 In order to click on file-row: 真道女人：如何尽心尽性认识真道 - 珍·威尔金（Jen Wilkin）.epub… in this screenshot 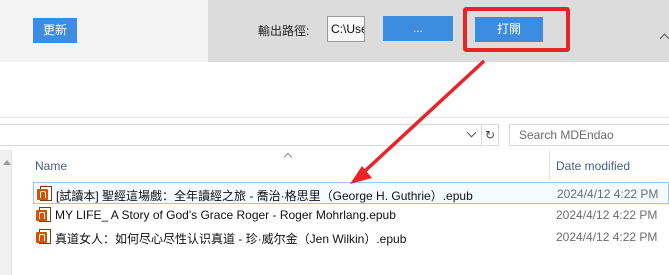, I will do `click(351, 237)`.